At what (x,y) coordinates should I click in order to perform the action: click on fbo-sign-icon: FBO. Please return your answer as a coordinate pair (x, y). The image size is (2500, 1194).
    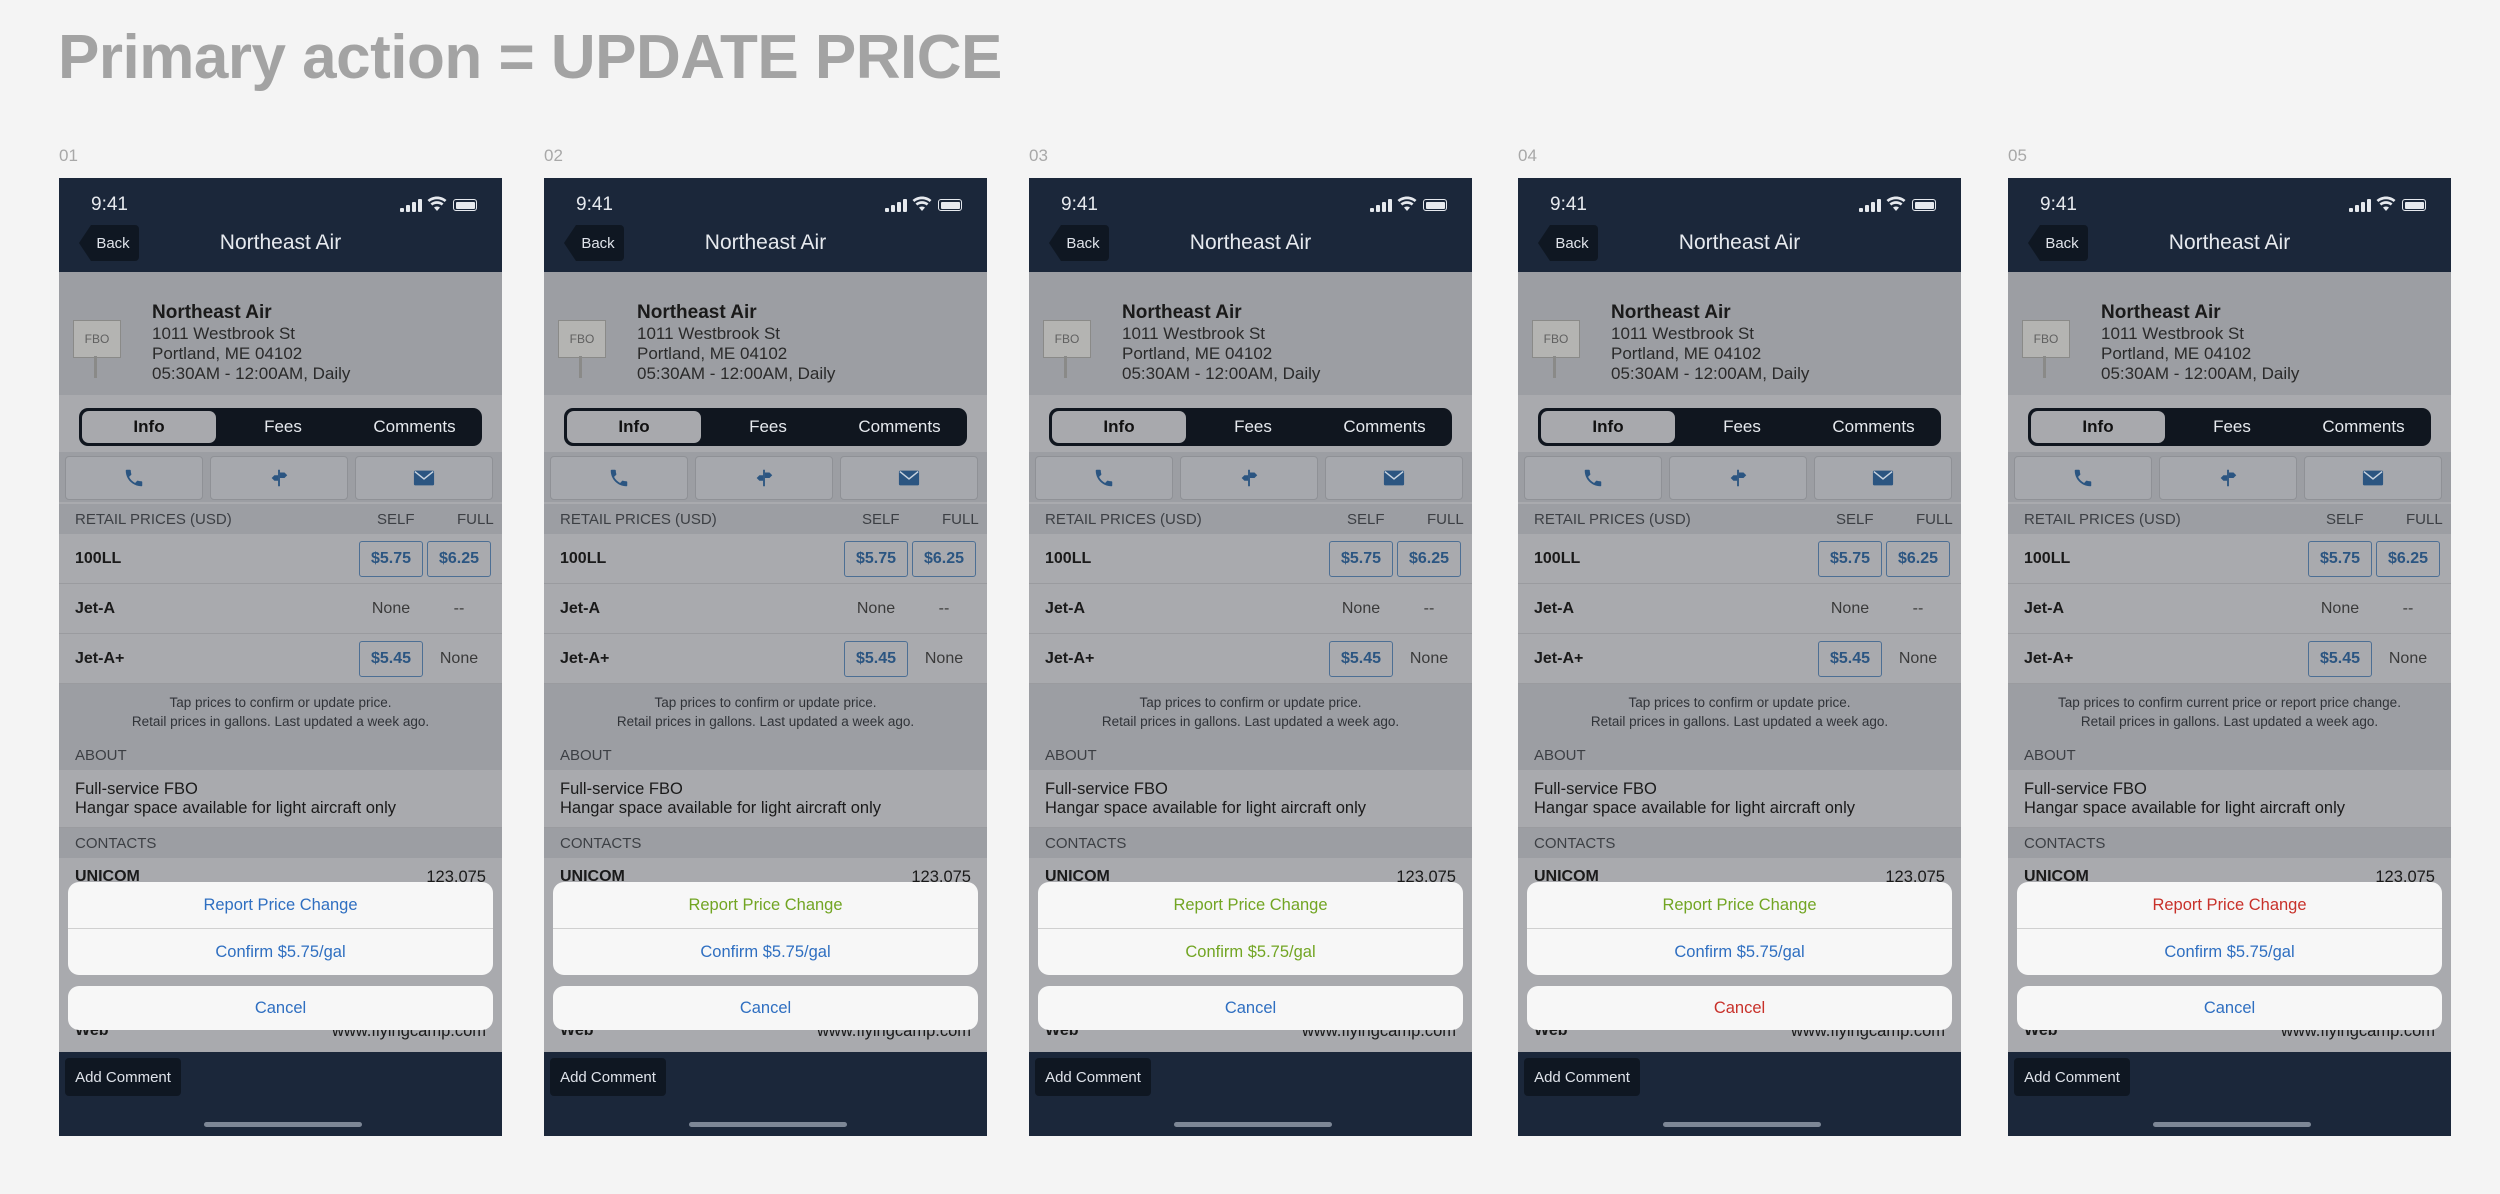
    Looking at the image, I should click on (582, 339).